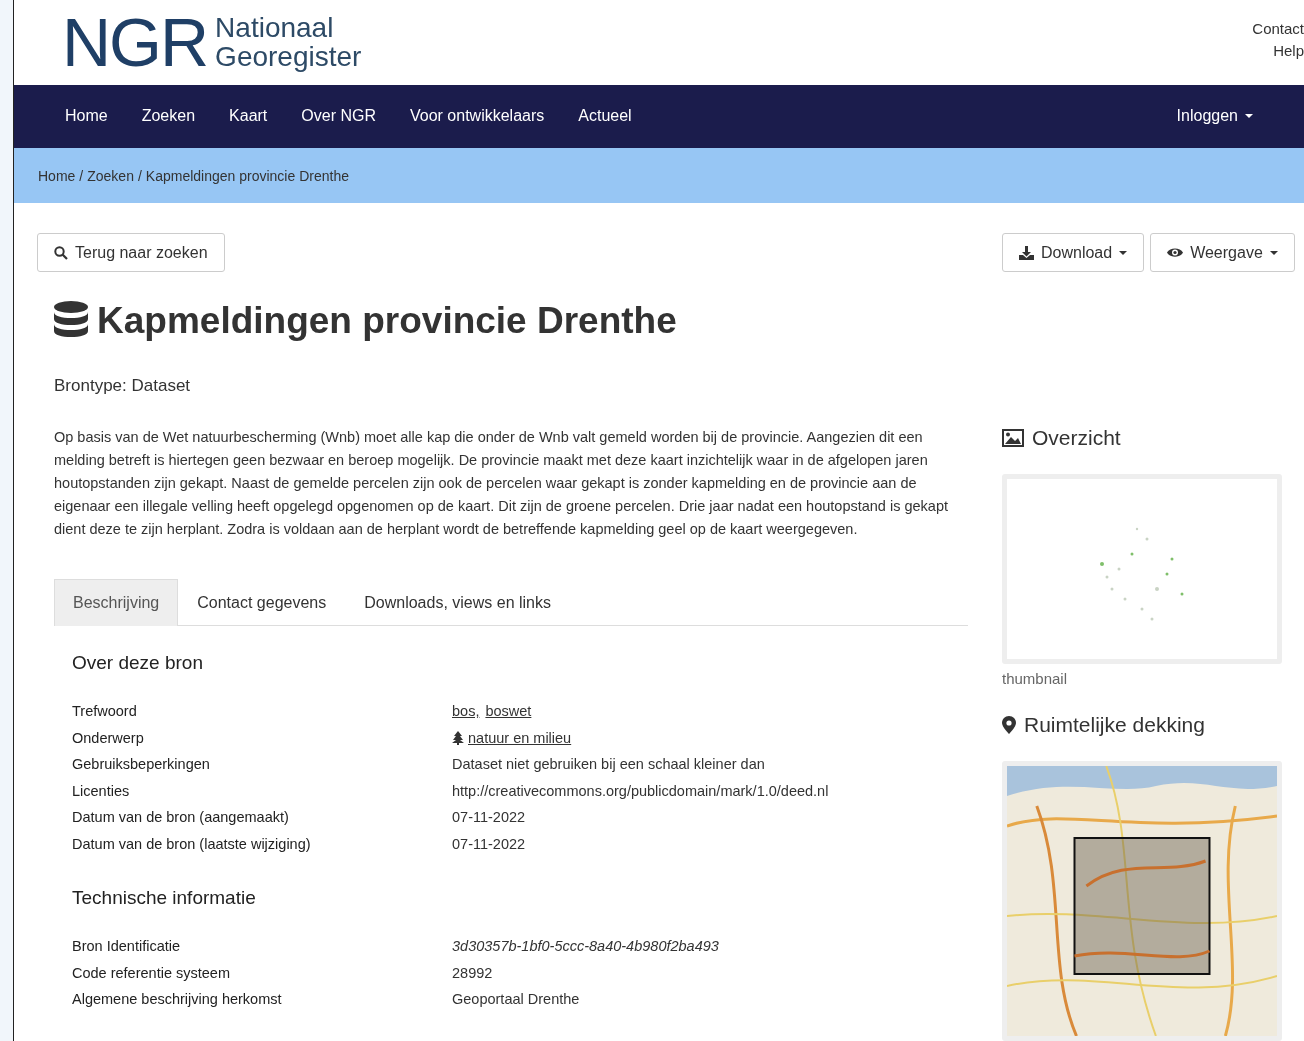  Describe the element at coordinates (262, 602) in the screenshot. I see `tab: Contact gegevens` at that location.